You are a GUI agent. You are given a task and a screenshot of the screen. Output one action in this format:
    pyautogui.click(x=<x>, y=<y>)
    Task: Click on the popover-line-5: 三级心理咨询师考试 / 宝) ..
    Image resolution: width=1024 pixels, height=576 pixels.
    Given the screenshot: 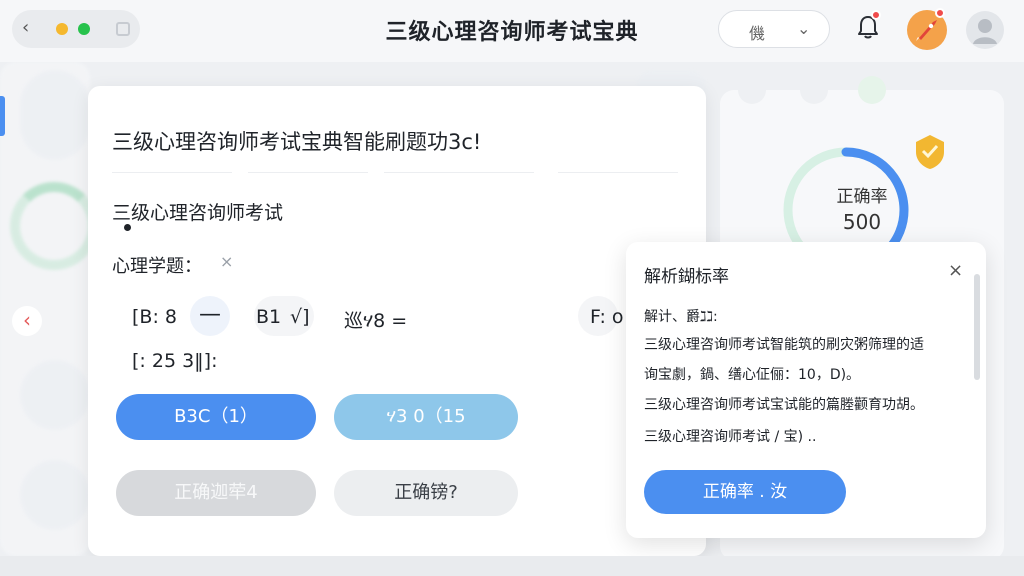 What is the action you would take?
    pyautogui.click(x=730, y=437)
    